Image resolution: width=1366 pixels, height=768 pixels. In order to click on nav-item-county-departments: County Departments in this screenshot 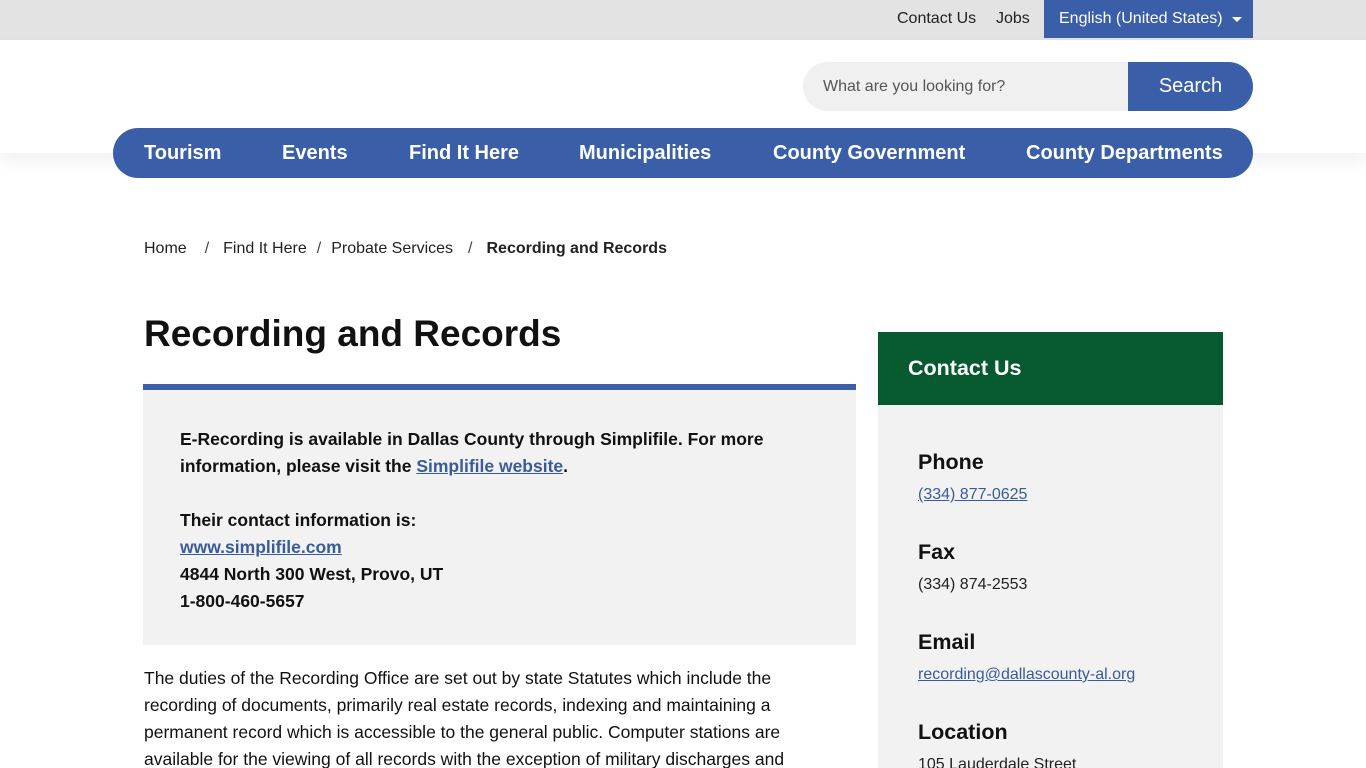, I will do `click(1124, 153)`.